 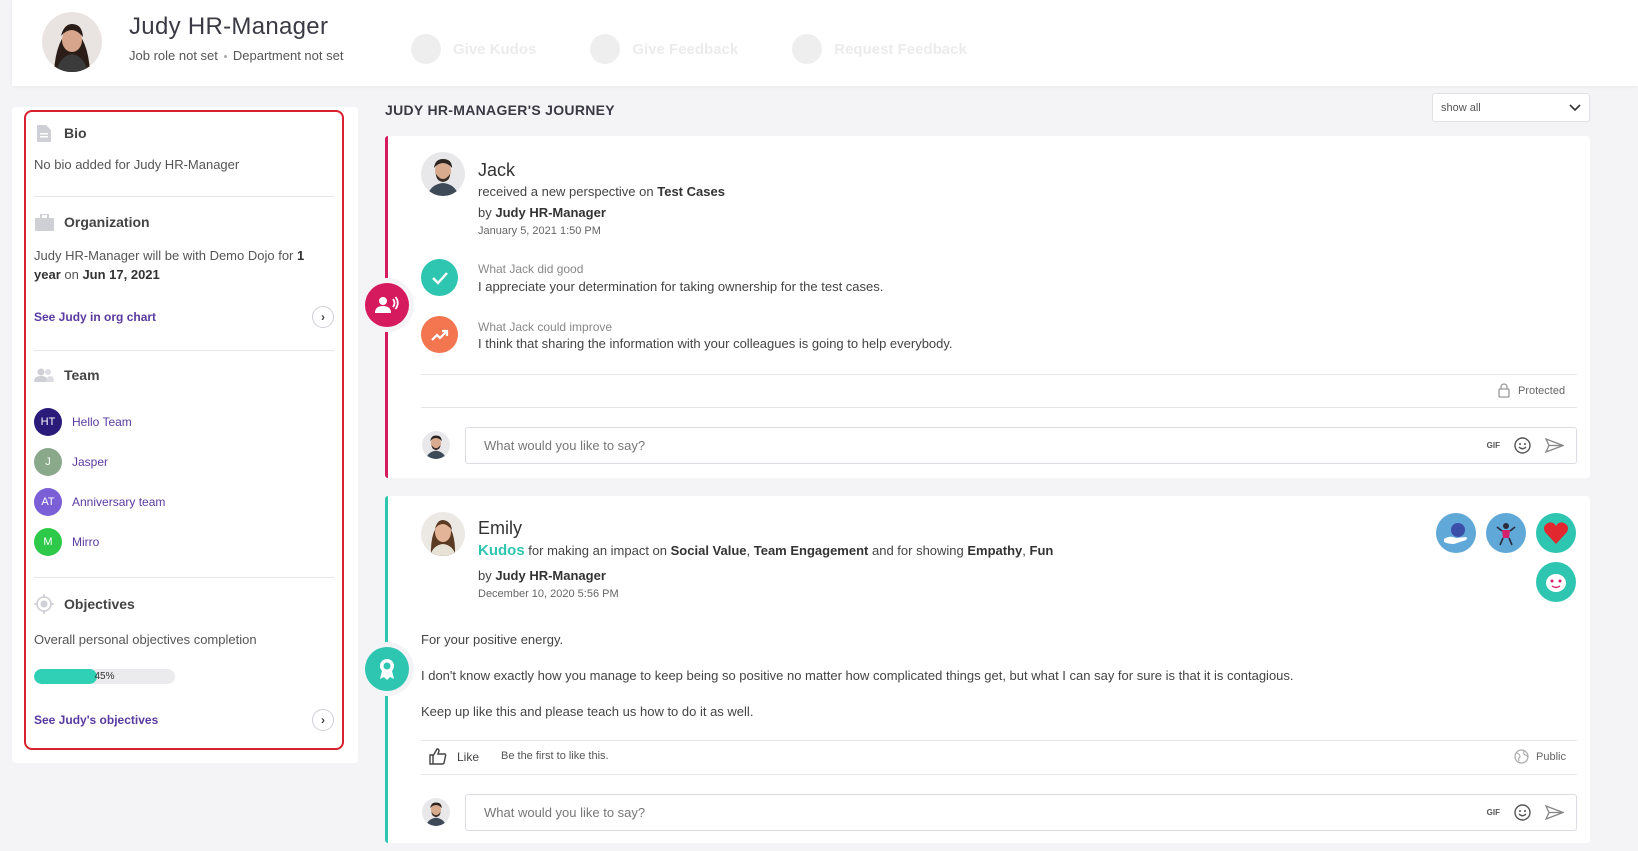 What do you see at coordinates (83, 422) in the screenshot?
I see `team-item-hello-team: HT Hello Team` at bounding box center [83, 422].